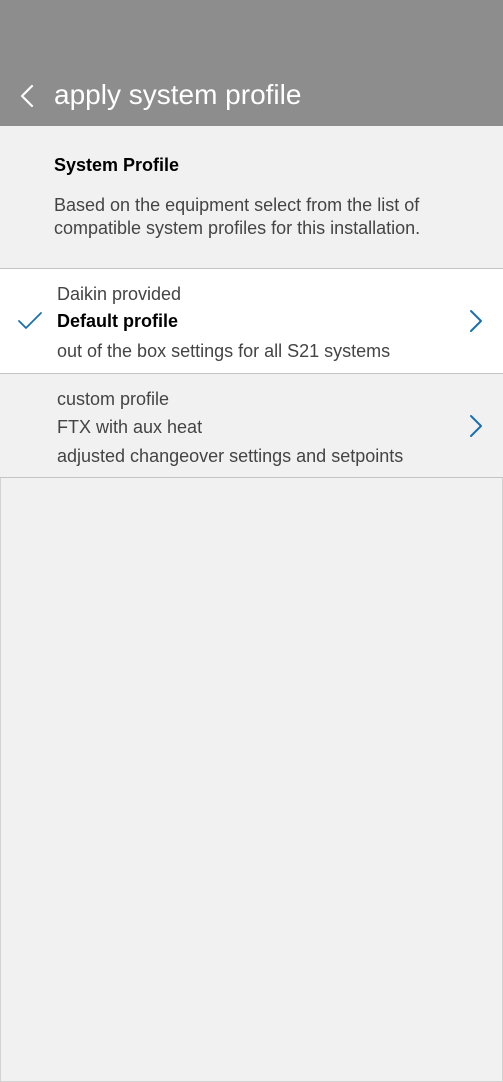  I want to click on divider, so click(251, 477).